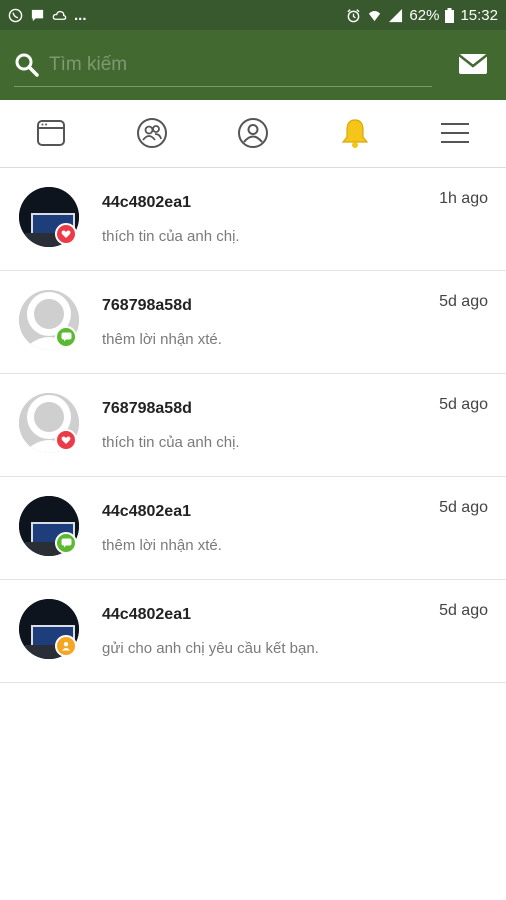 This screenshot has width=506, height=900. Describe the element at coordinates (479, 15) in the screenshot. I see `clock-time: 15:32` at that location.